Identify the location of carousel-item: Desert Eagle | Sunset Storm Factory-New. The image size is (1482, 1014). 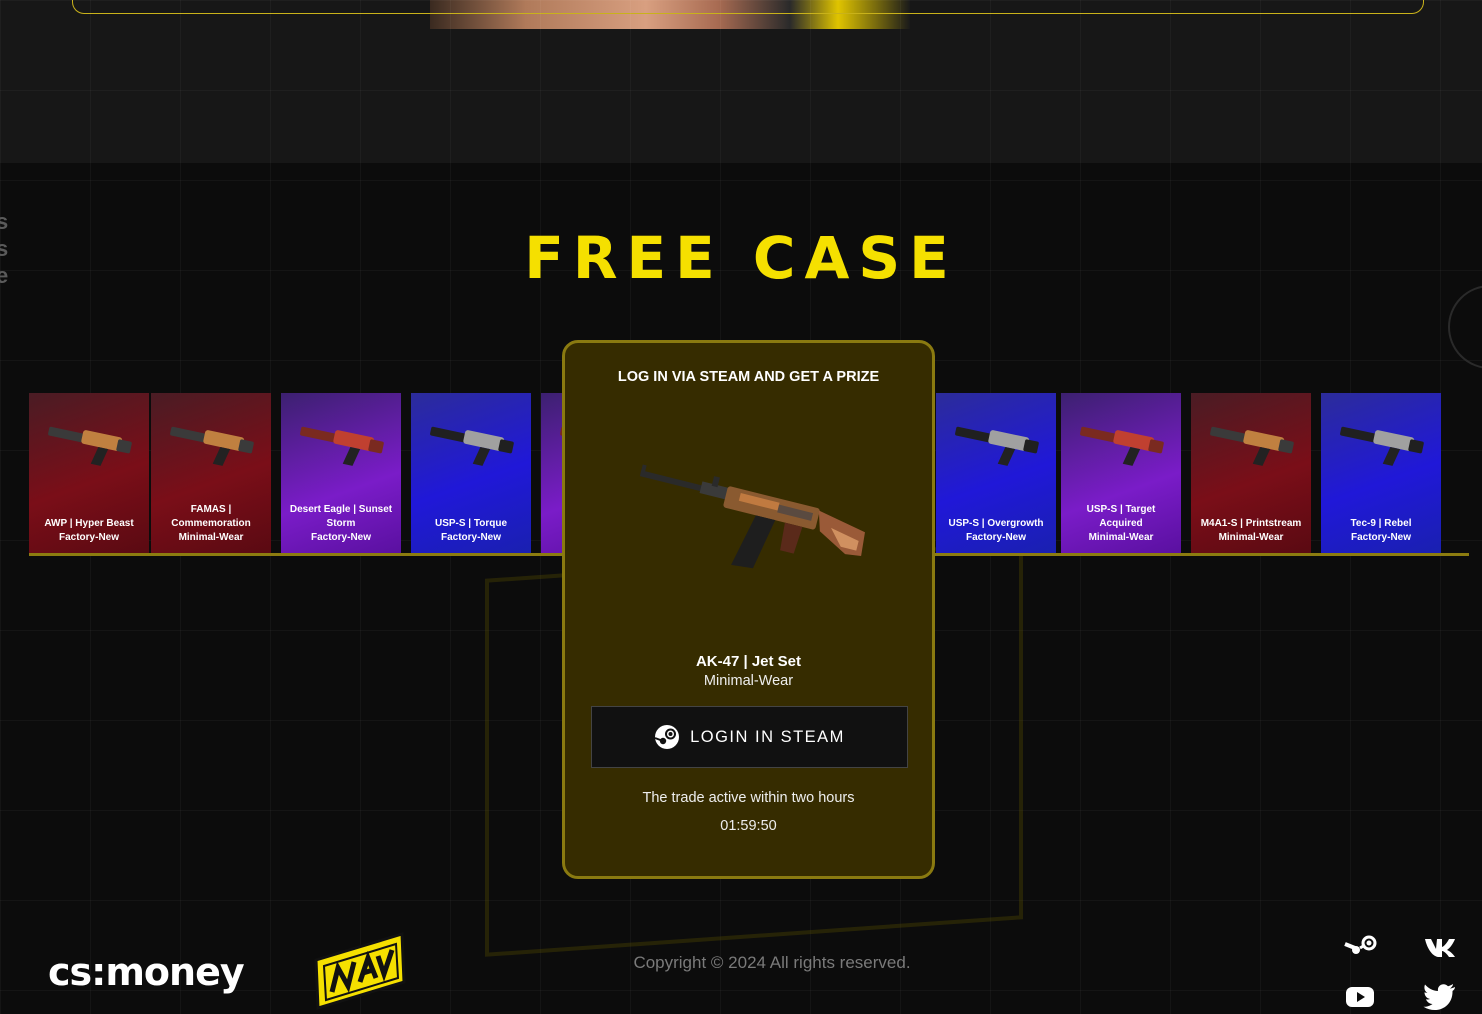
(341, 473).